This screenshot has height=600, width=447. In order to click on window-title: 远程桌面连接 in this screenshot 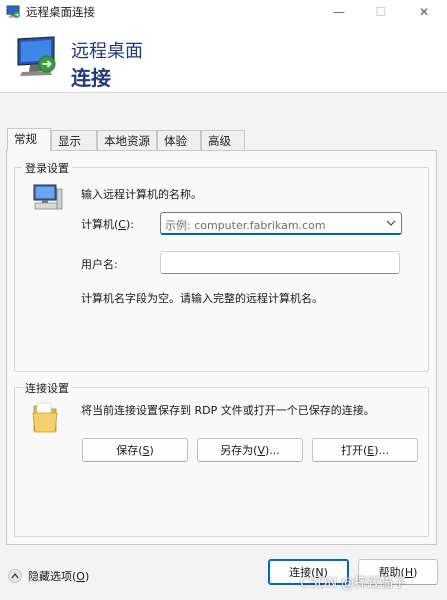, I will do `click(60, 12)`.